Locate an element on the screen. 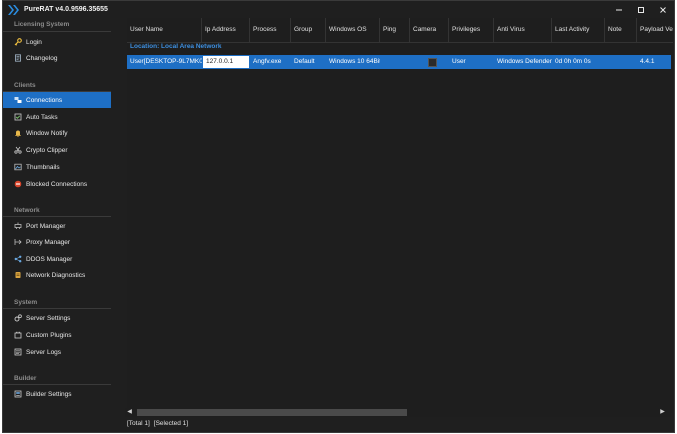 The width and height of the screenshot is (677, 434). minimize-button is located at coordinates (619, 9).